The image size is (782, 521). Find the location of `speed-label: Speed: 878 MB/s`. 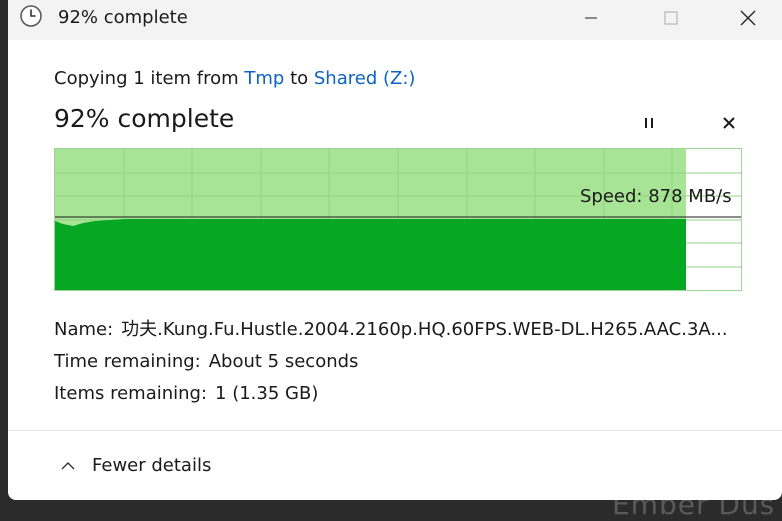

speed-label: Speed: 878 MB/s is located at coordinates (656, 196).